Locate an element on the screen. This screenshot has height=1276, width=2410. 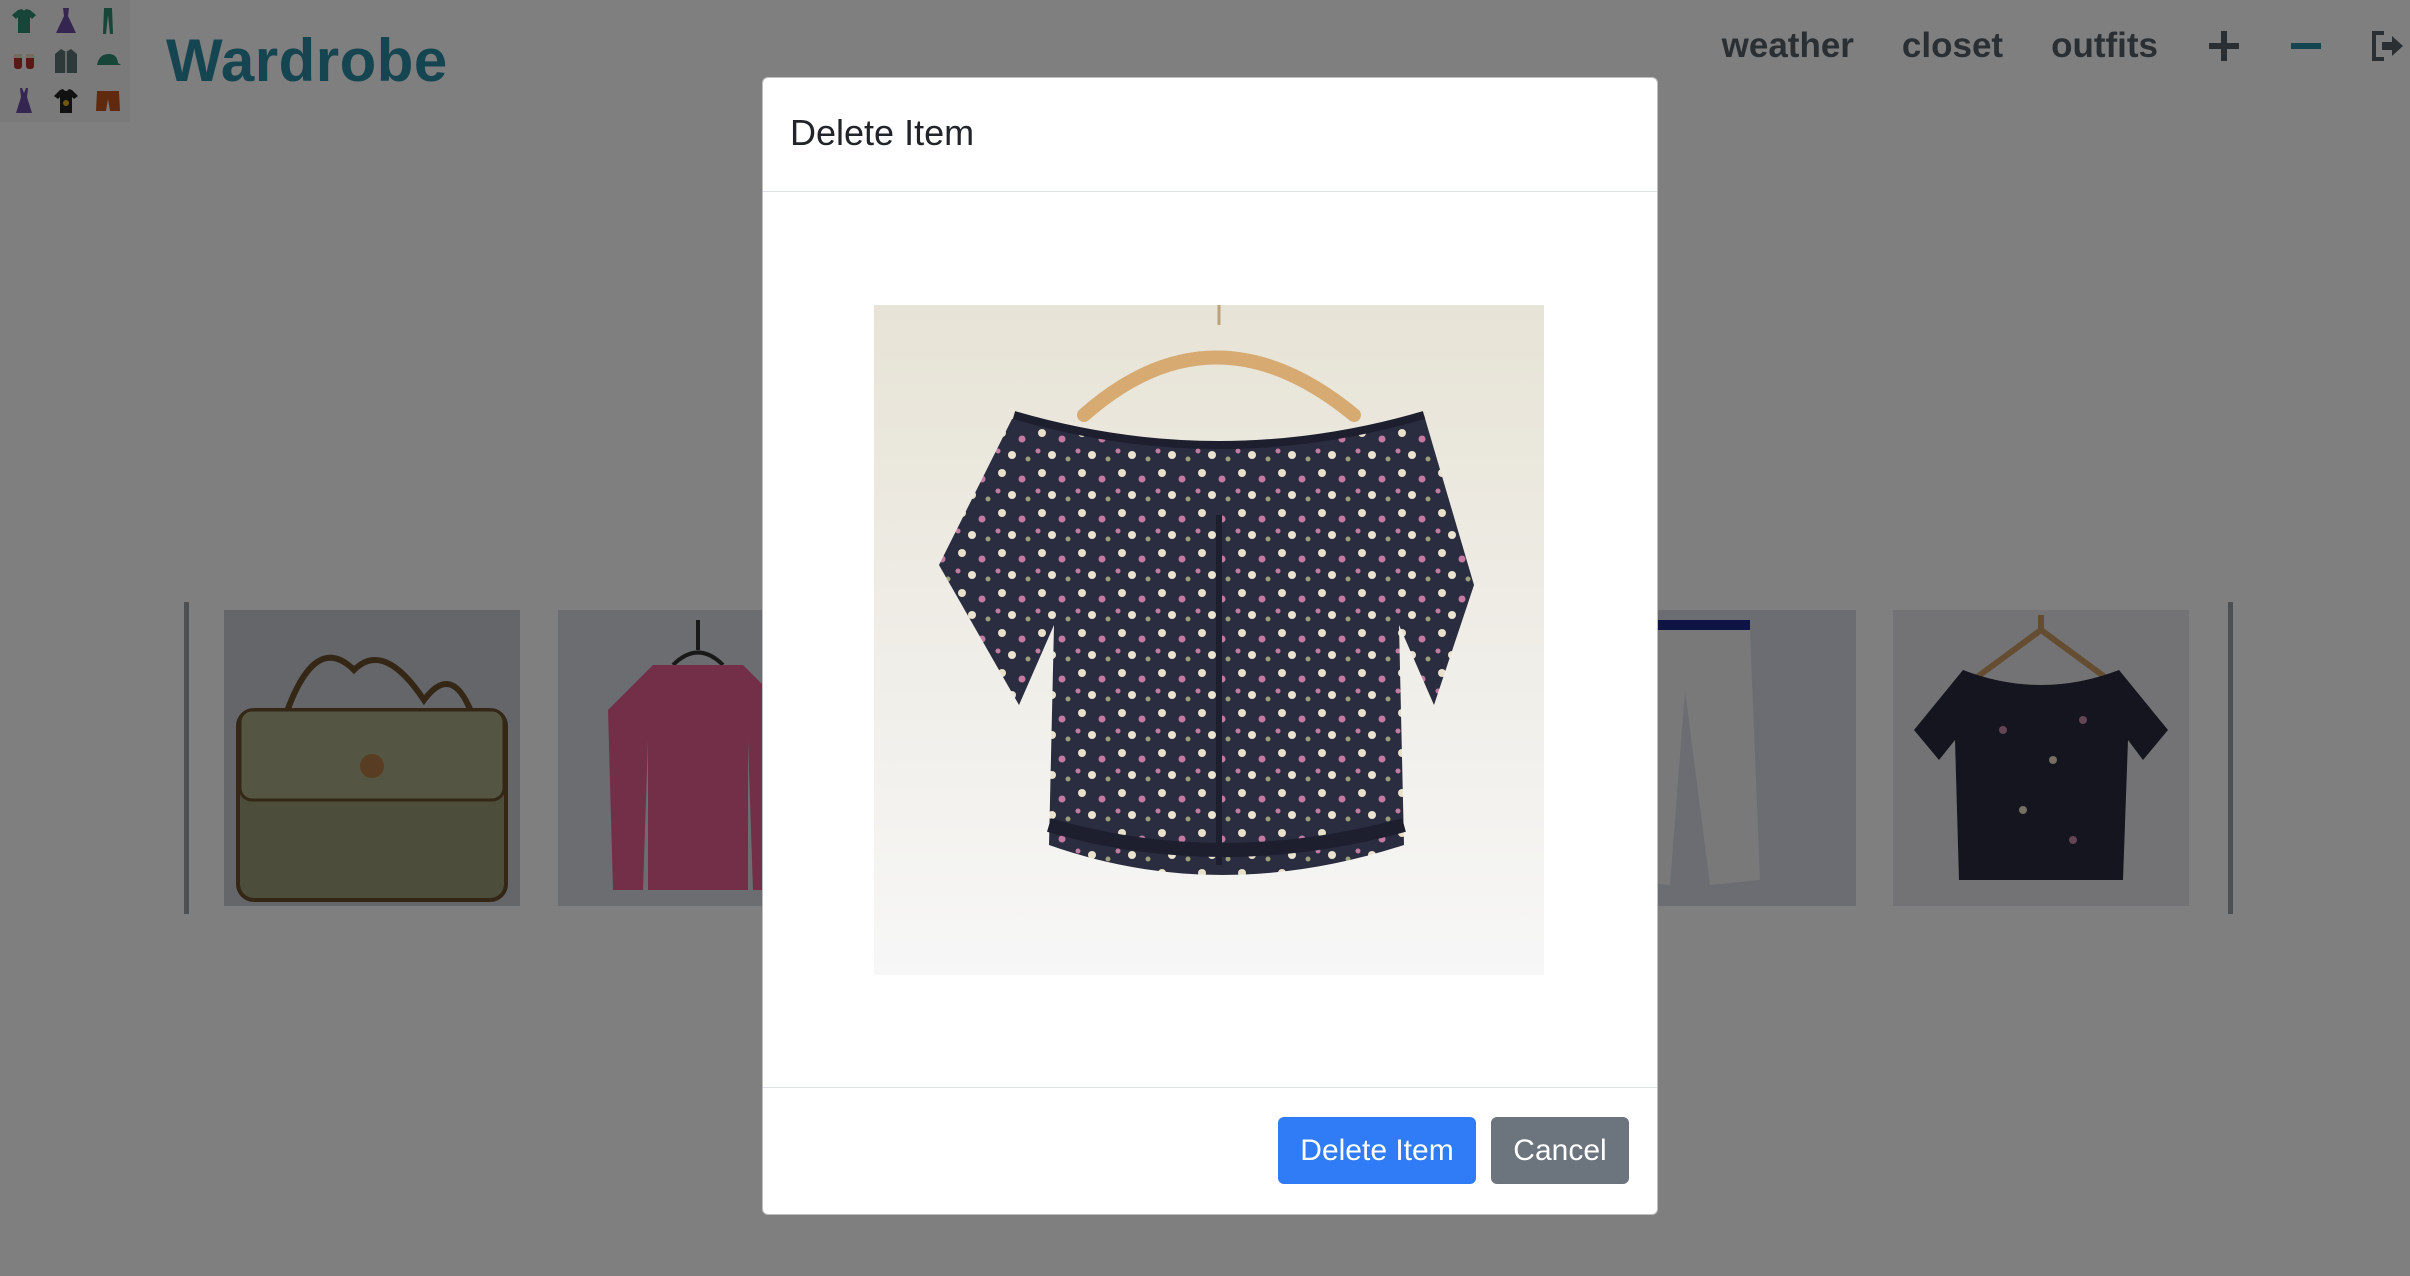
modal-header: Delete Item is located at coordinates (1210, 135).